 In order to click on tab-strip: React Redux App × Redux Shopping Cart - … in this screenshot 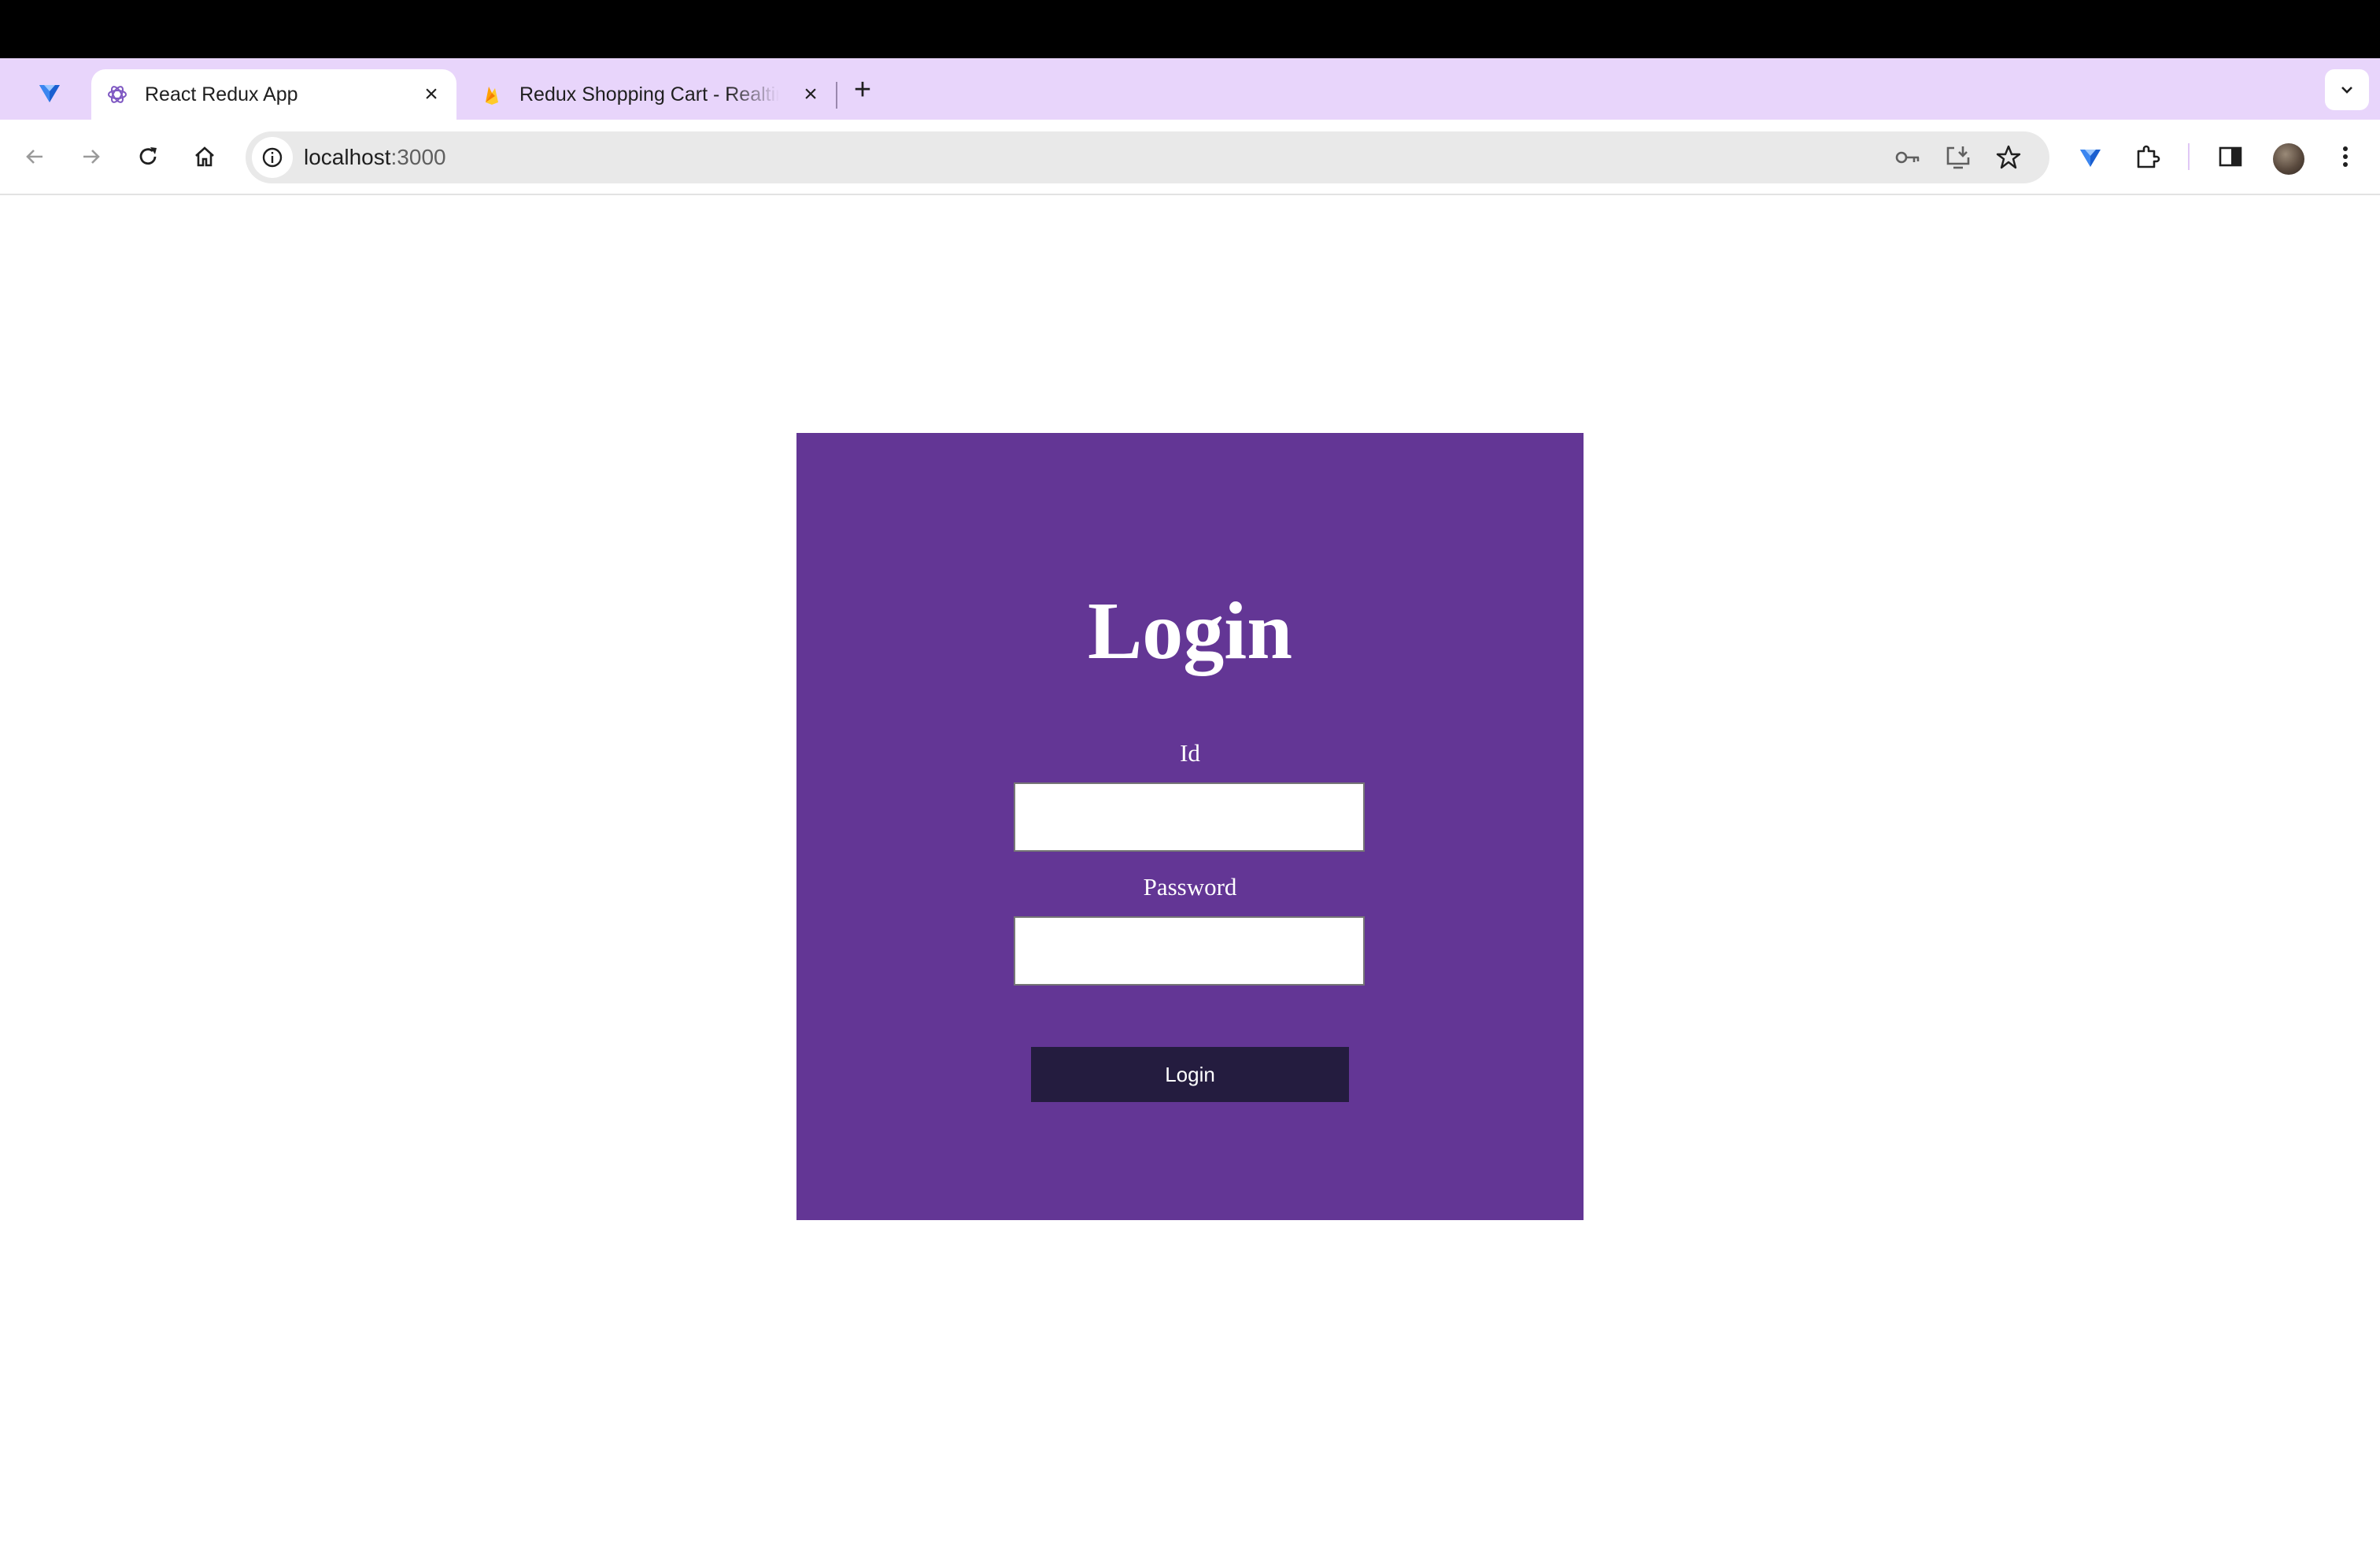, I will do `click(1190, 89)`.